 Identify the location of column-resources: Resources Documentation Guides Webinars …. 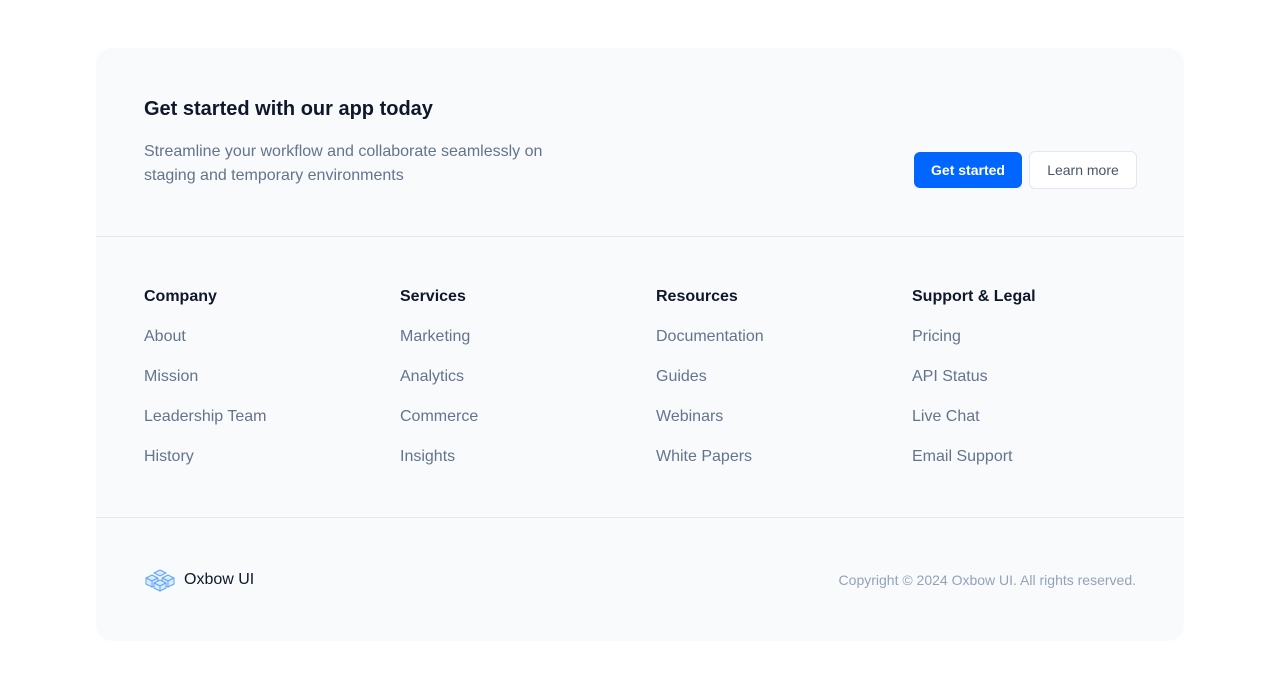
(771, 387).